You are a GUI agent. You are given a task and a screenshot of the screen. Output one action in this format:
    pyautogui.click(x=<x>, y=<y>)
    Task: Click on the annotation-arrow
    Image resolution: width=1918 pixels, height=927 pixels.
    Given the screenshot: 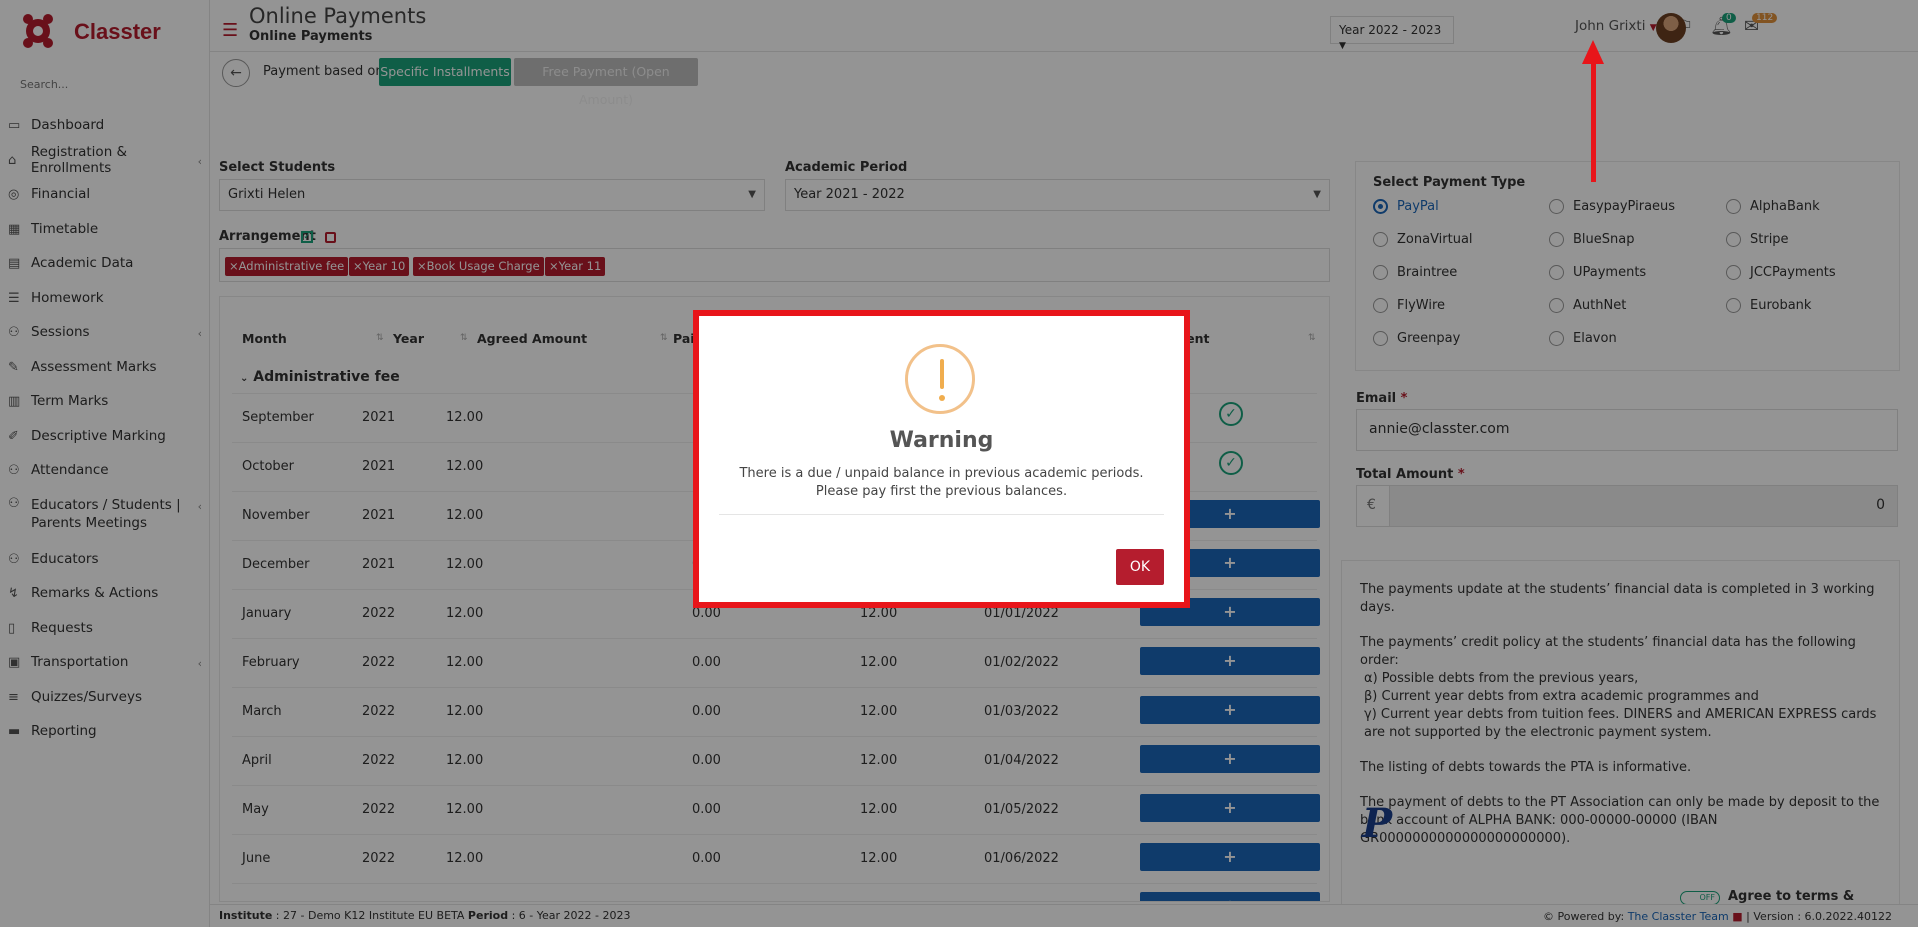 What is the action you would take?
    pyautogui.click(x=1593, y=121)
    